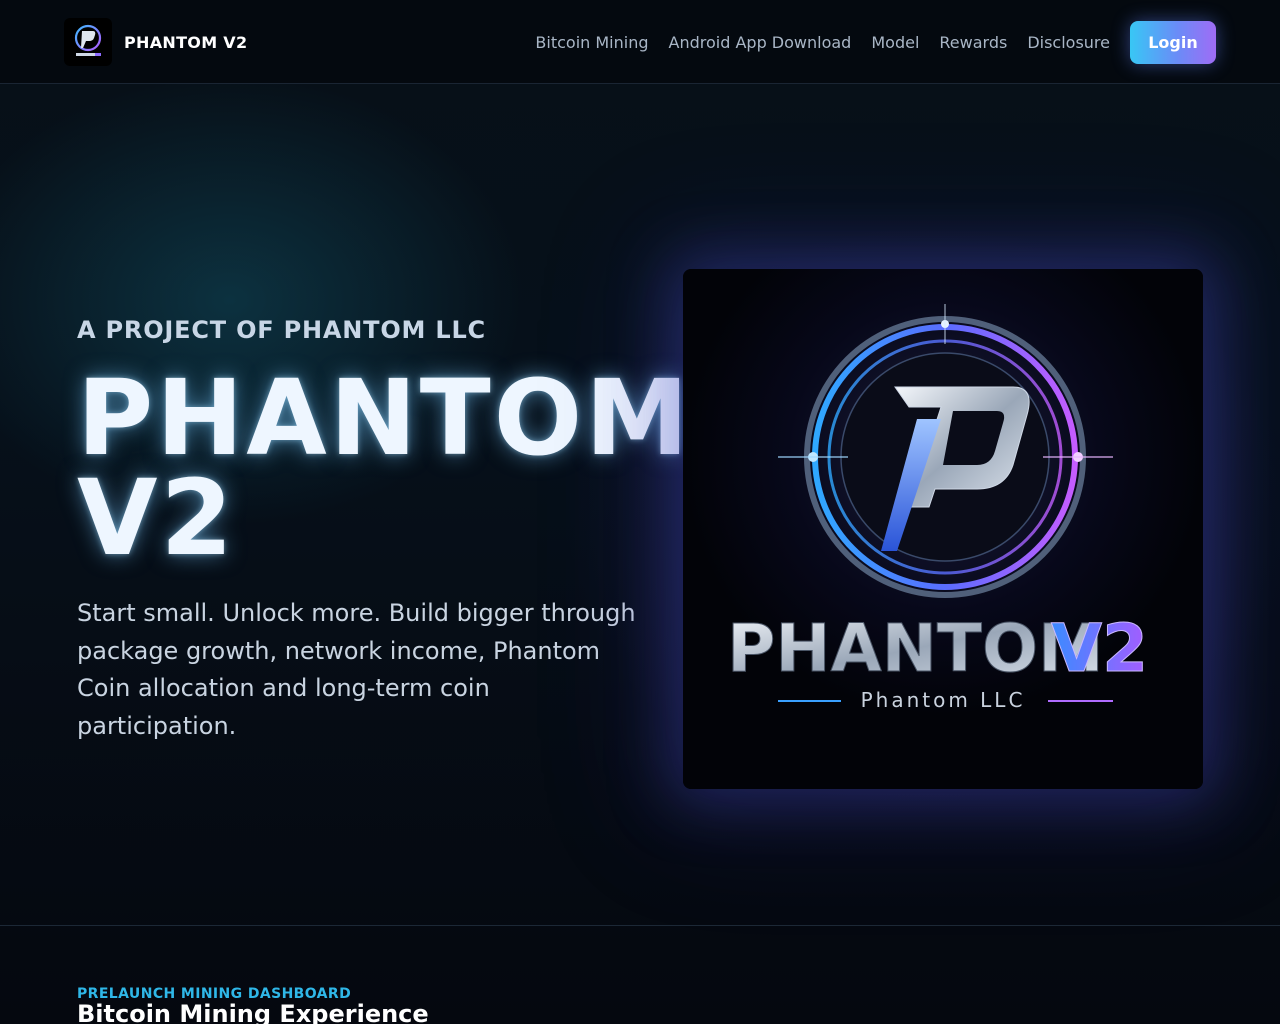  I want to click on hero-eyebrow: A PROJECT OF PHANTOM LLC, so click(281, 330).